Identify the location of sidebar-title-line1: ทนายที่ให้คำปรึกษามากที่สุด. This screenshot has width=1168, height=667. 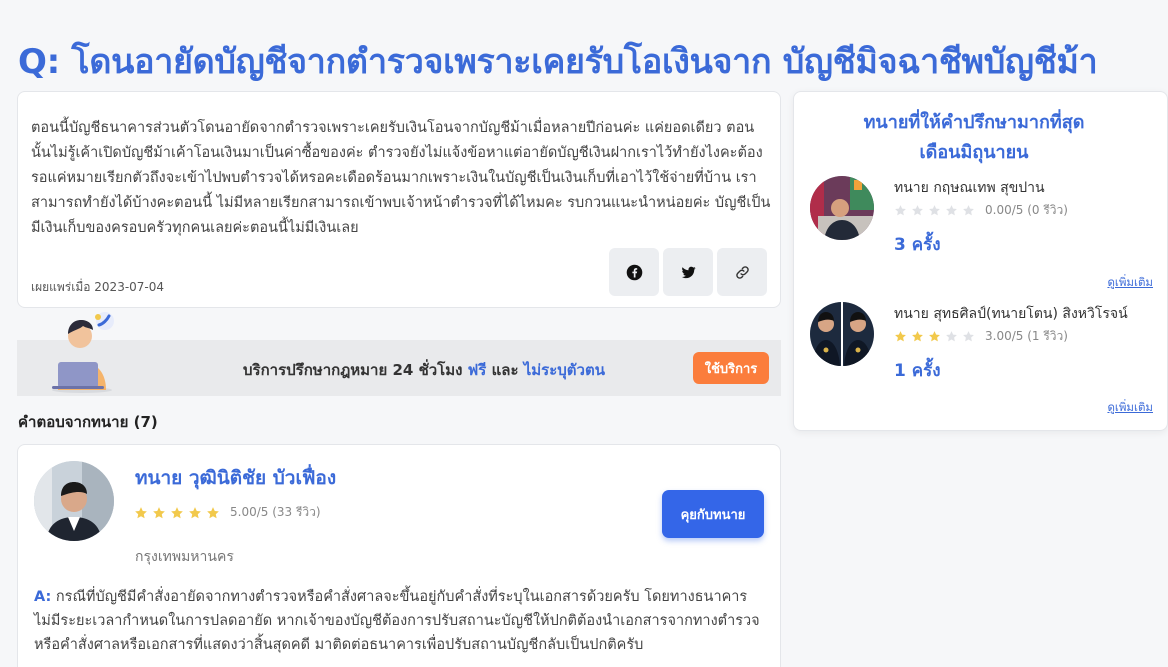
(974, 122).